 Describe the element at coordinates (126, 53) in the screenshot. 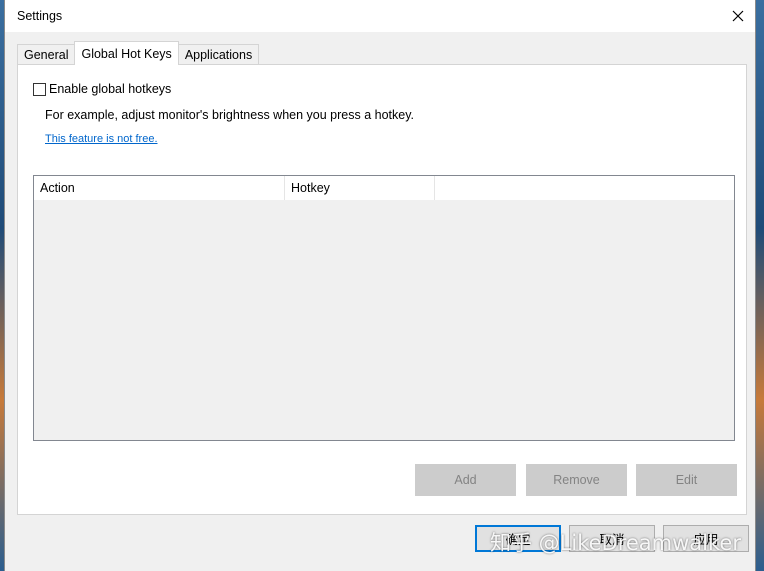

I see `tab-global-hot-keys: Global Hot Keys` at that location.